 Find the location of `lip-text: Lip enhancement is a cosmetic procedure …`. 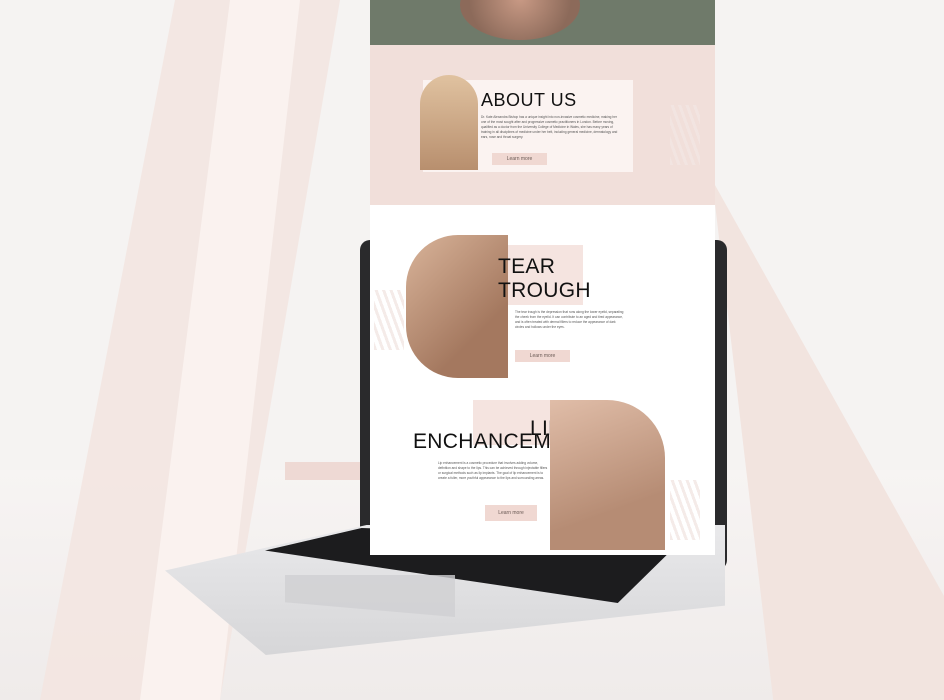

lip-text: Lip enhancement is a cosmetic procedure … is located at coordinates (493, 470).